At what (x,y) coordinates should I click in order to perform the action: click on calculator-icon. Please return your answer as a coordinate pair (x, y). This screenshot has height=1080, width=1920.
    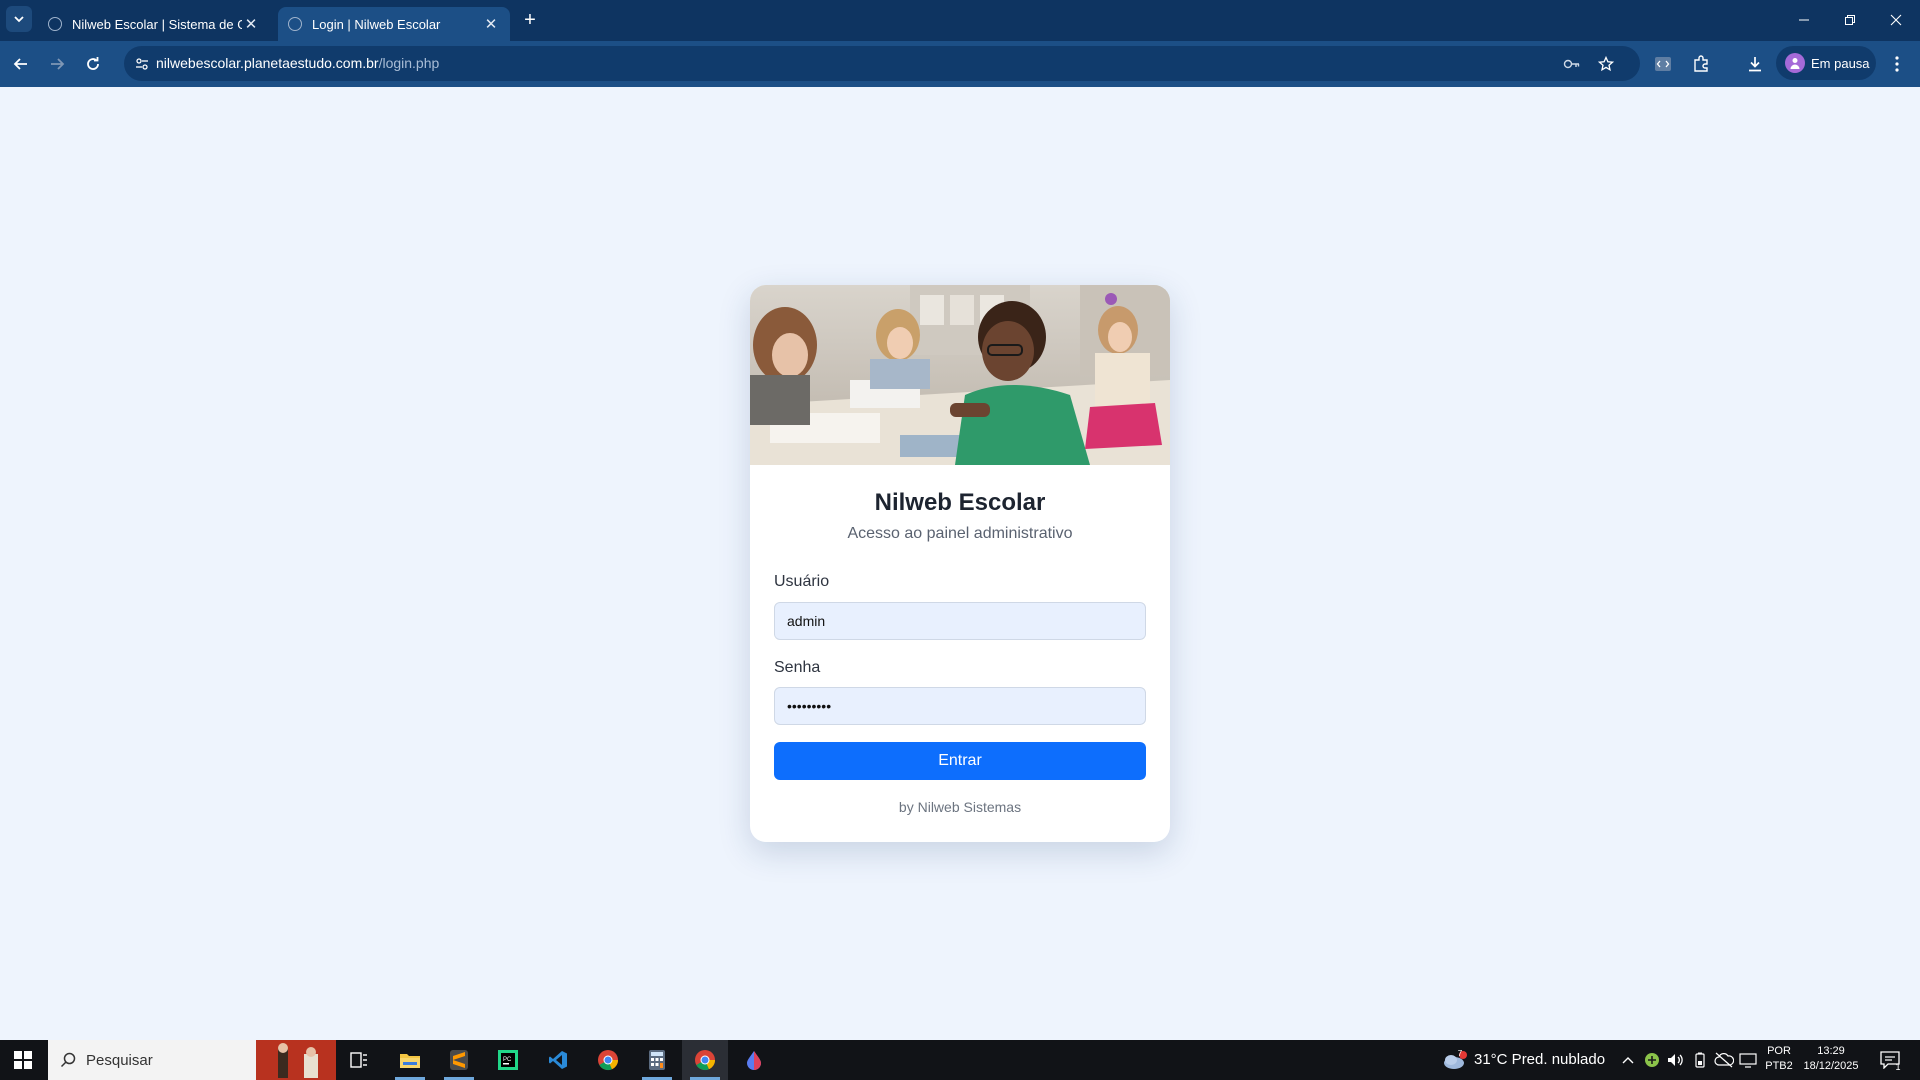
    Looking at the image, I should click on (657, 1060).